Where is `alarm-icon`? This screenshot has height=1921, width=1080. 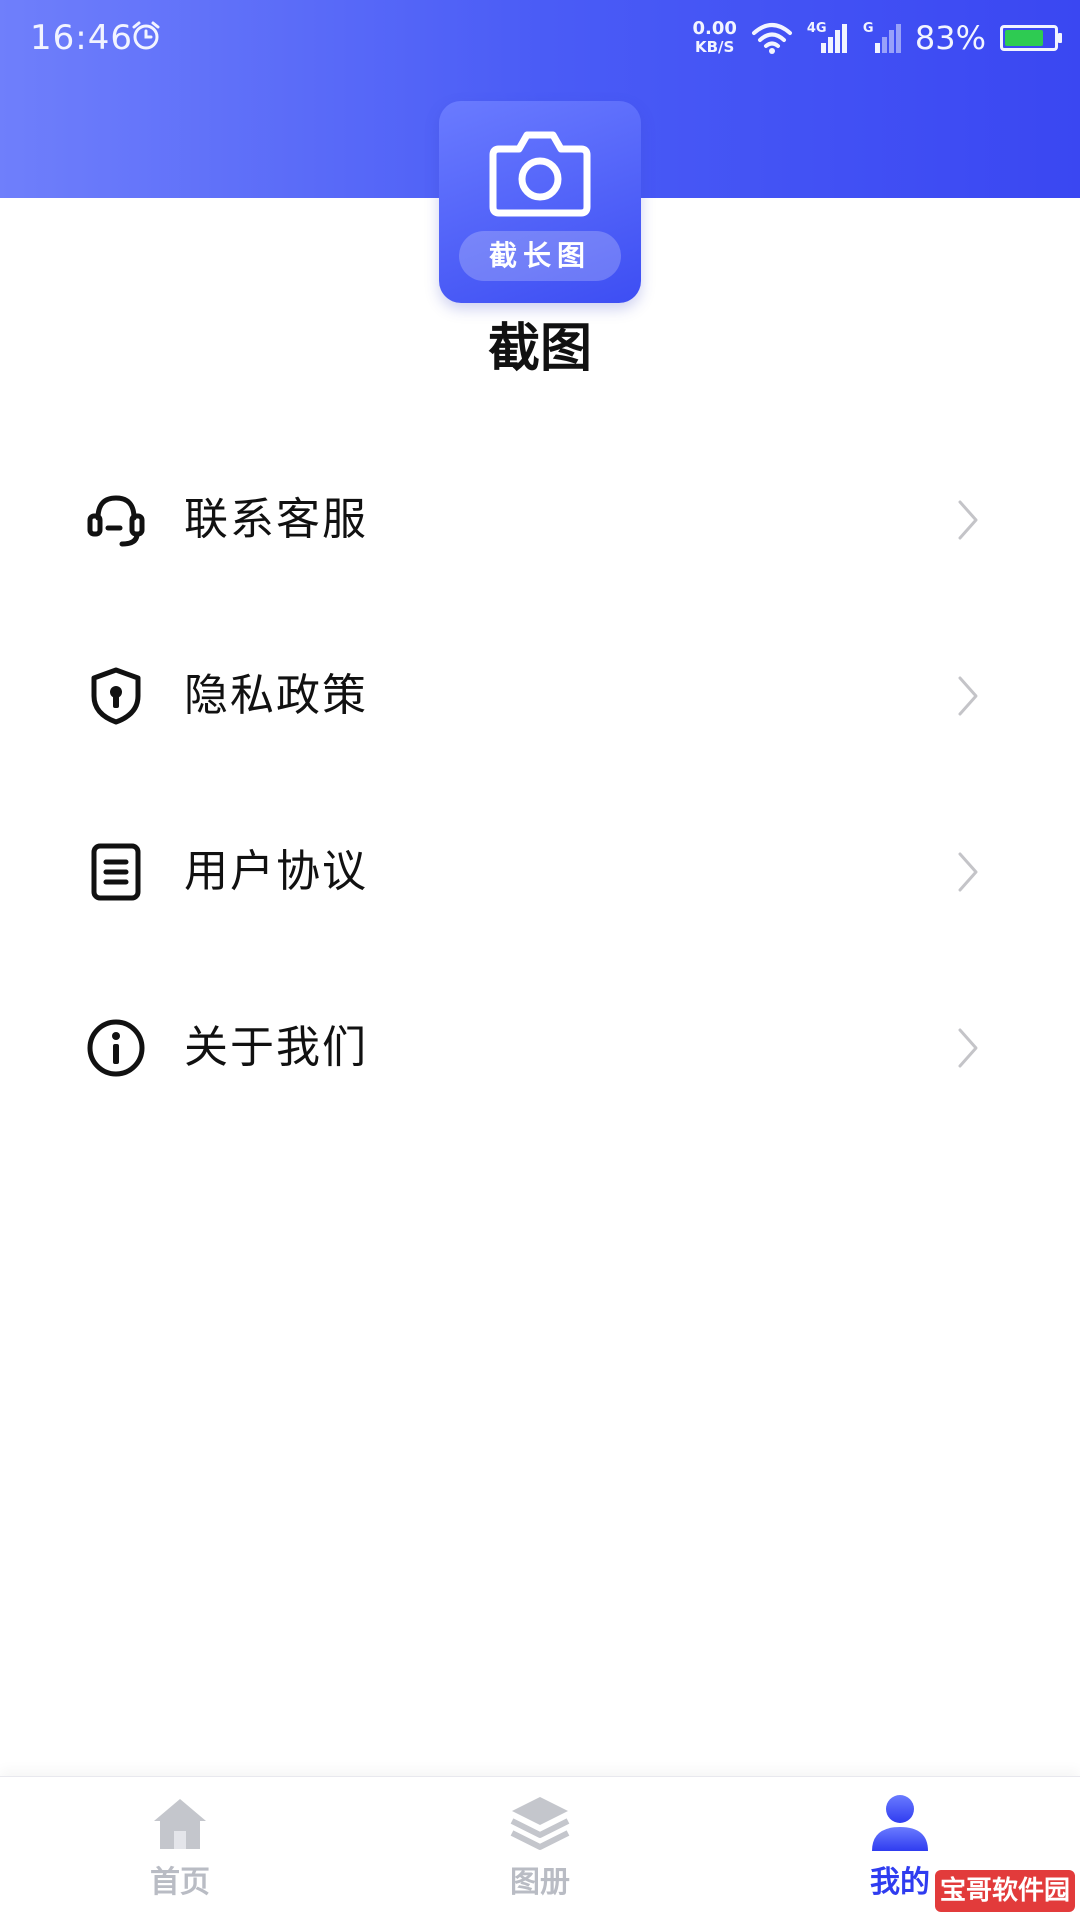
alarm-icon is located at coordinates (146, 35).